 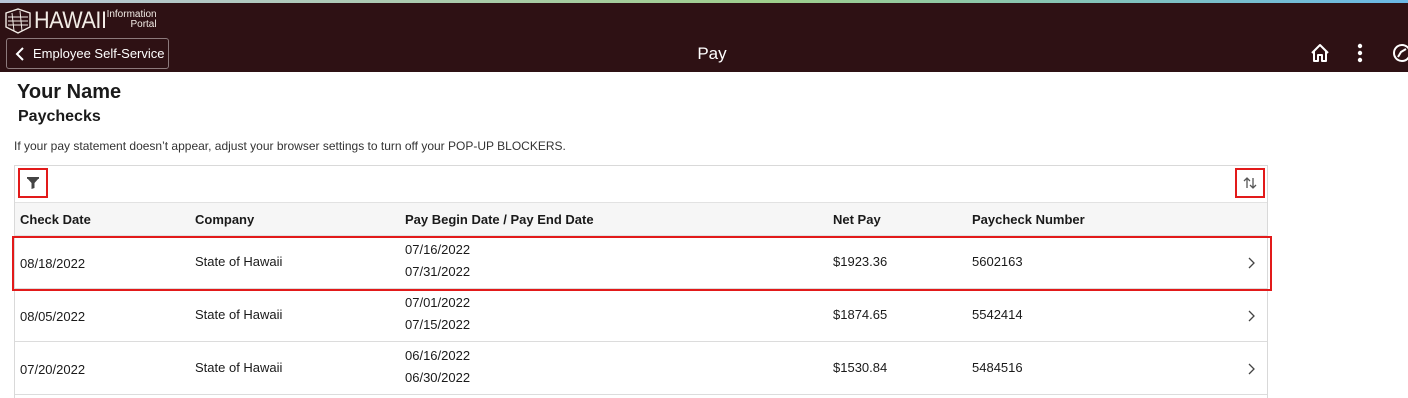 I want to click on portal-logo: HAWAII Information Portal, so click(x=80, y=21).